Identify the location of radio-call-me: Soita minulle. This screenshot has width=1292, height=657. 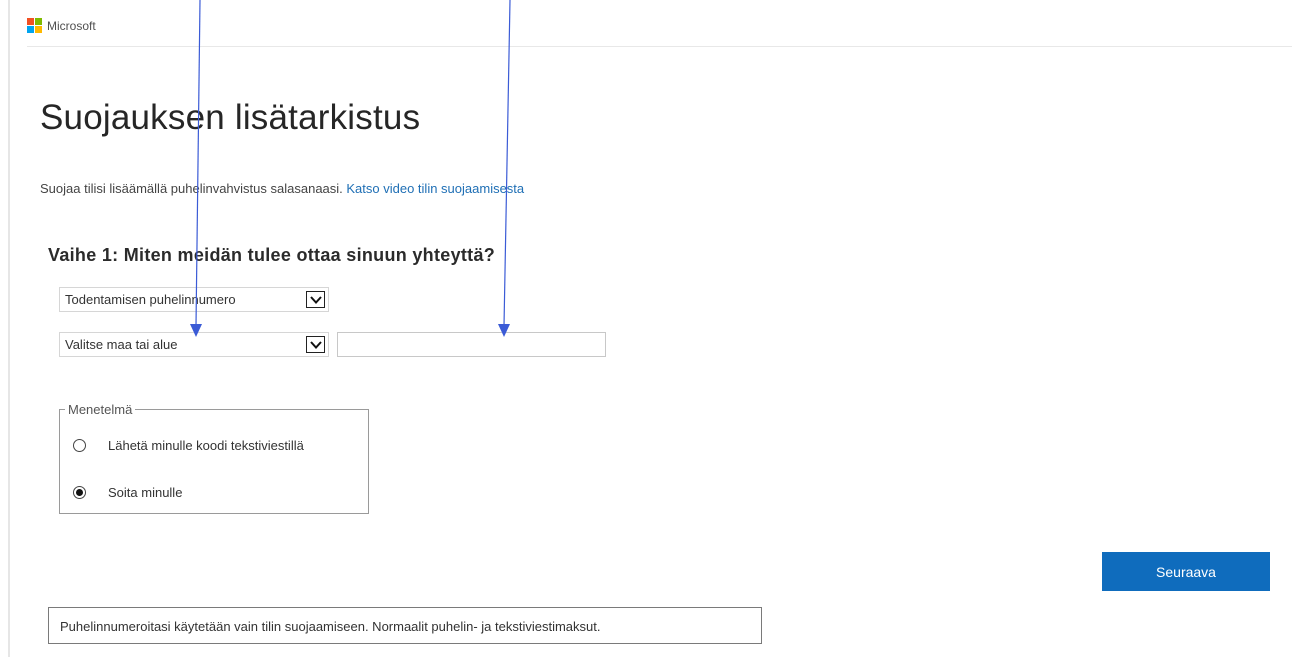
(127, 492).